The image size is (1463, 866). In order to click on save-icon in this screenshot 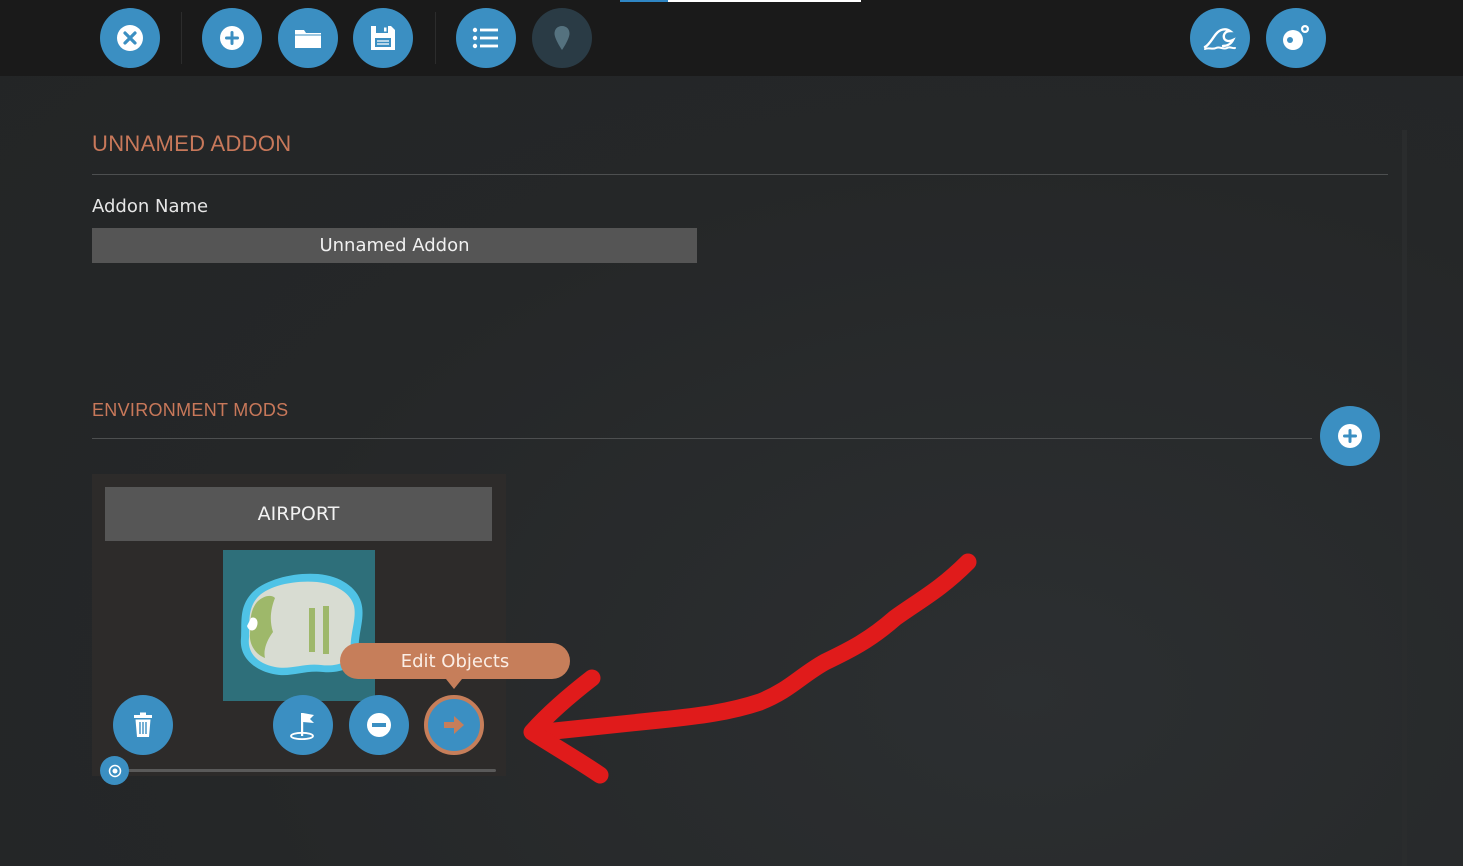, I will do `click(383, 38)`.